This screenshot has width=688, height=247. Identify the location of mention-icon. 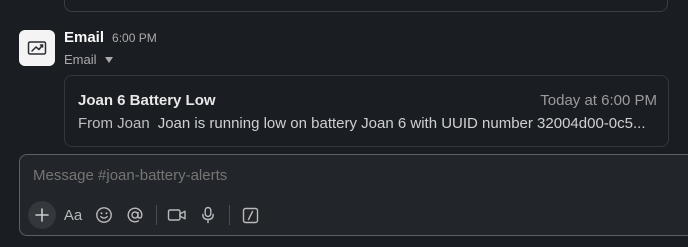
(135, 215).